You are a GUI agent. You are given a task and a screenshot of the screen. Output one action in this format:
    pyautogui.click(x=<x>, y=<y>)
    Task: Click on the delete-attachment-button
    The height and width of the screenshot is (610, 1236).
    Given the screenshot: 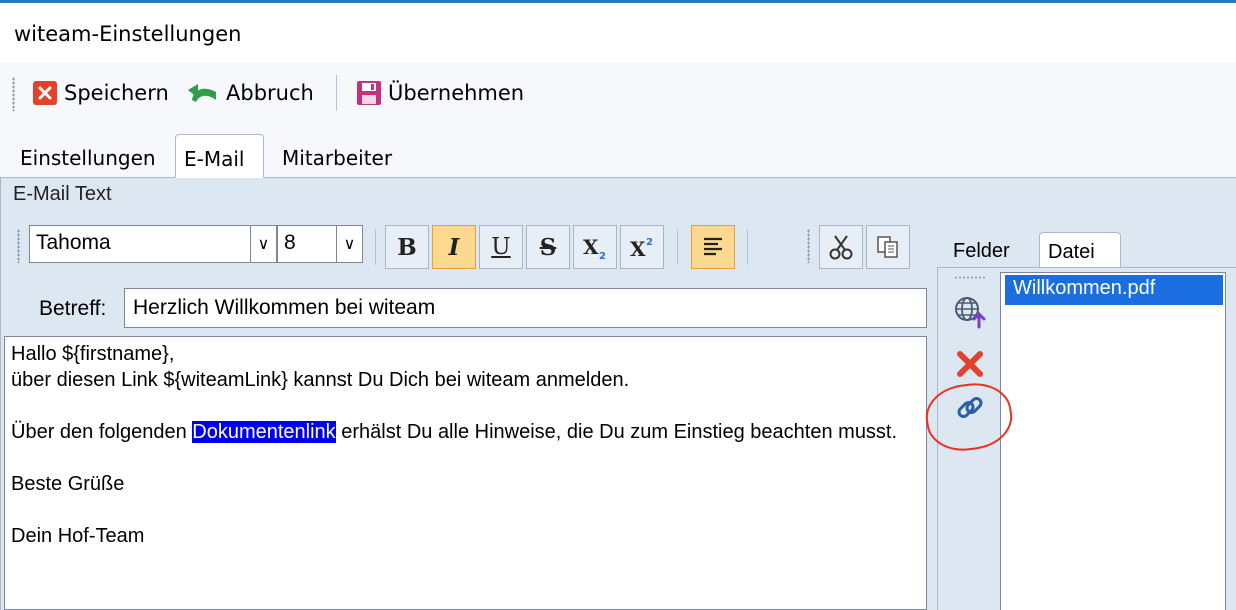 What is the action you would take?
    pyautogui.click(x=970, y=364)
    